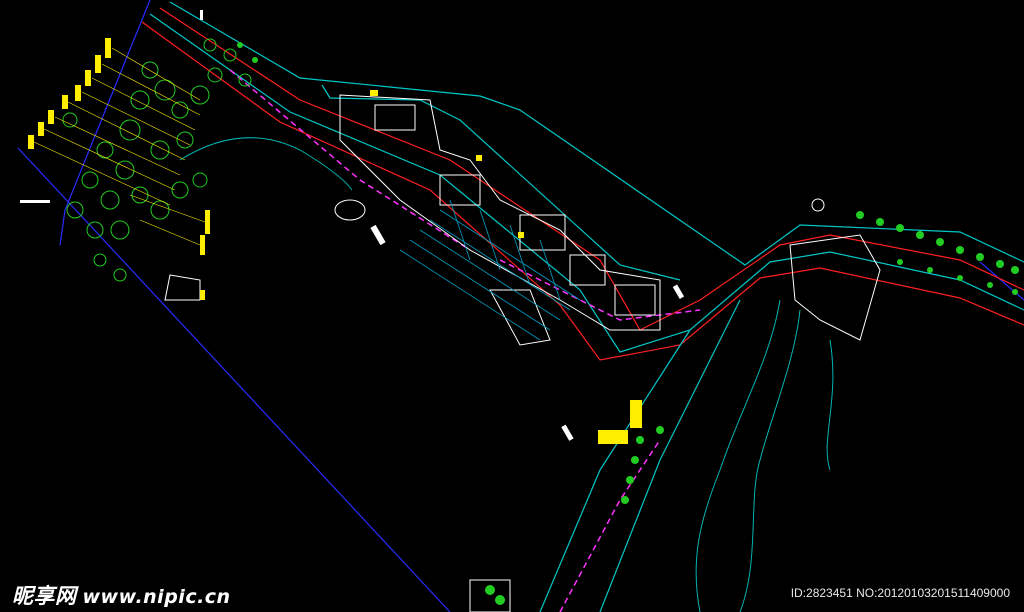 This screenshot has height=612, width=1024. What do you see at coordinates (44, 596) in the screenshot?
I see `watermark-brand-cn: 昵享网` at bounding box center [44, 596].